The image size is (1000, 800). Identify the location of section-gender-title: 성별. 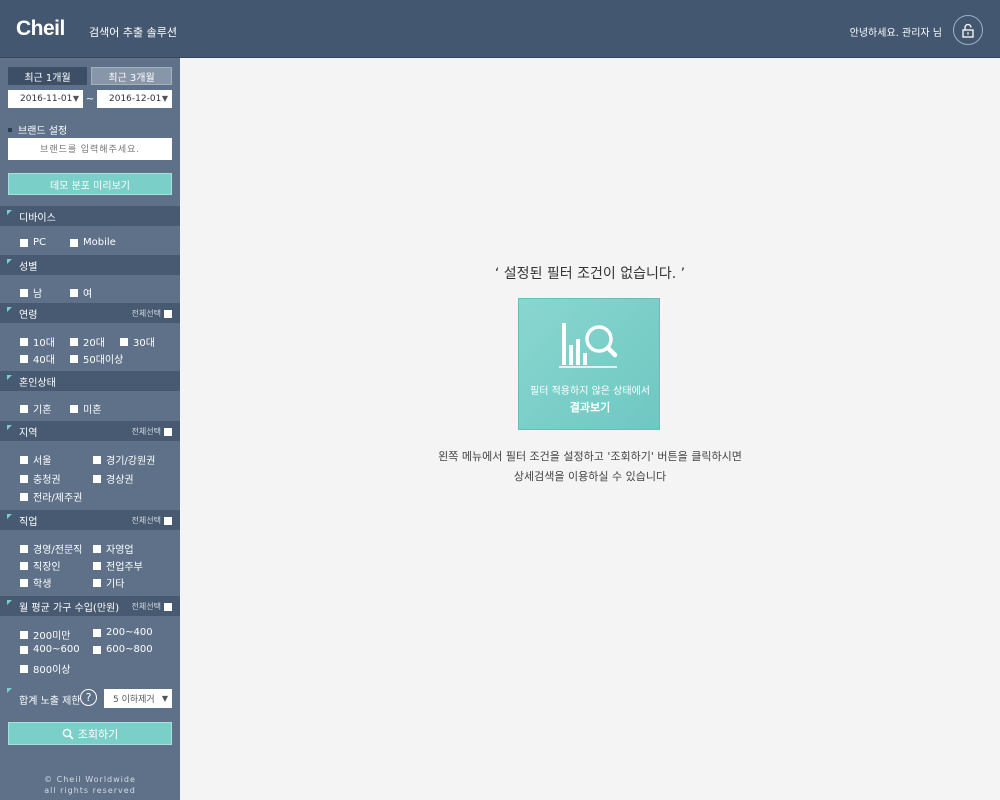
(28, 267).